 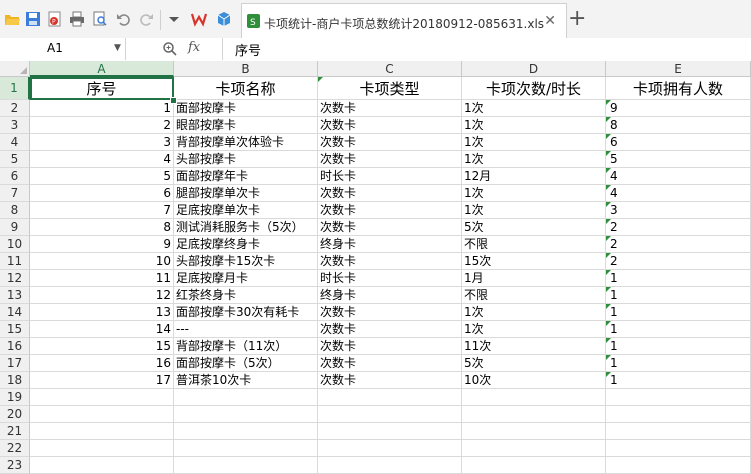 What do you see at coordinates (678, 108) in the screenshot?
I see `table-cell: 9` at bounding box center [678, 108].